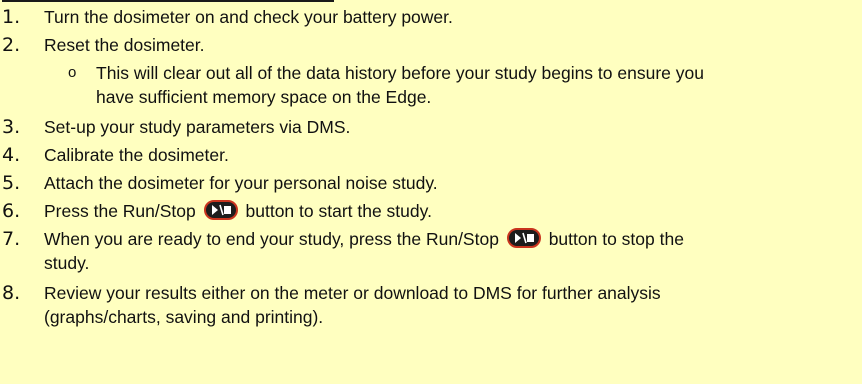 The width and height of the screenshot is (862, 384). What do you see at coordinates (11, 293) in the screenshot?
I see `step-number: 8.` at bounding box center [11, 293].